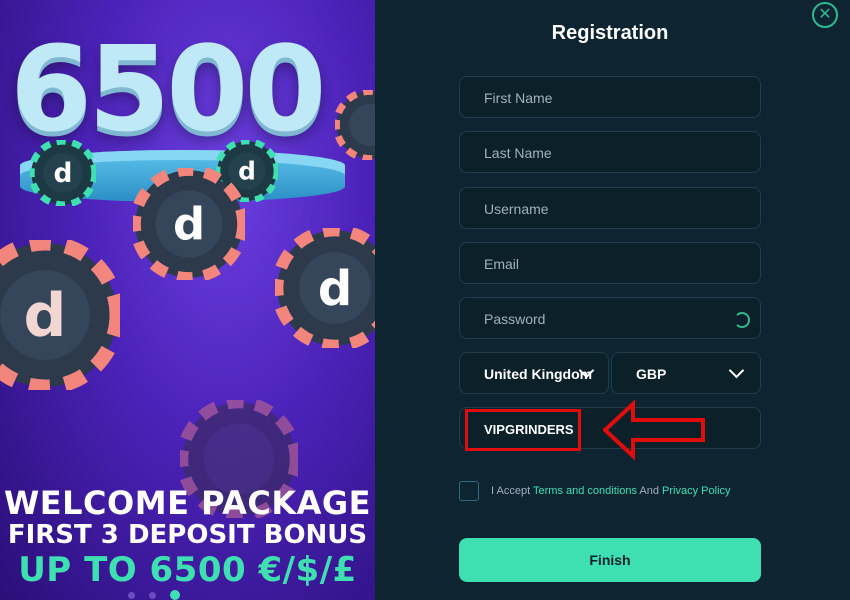 The height and width of the screenshot is (600, 850). Describe the element at coordinates (610, 208) in the screenshot. I see `username-field: Username` at that location.